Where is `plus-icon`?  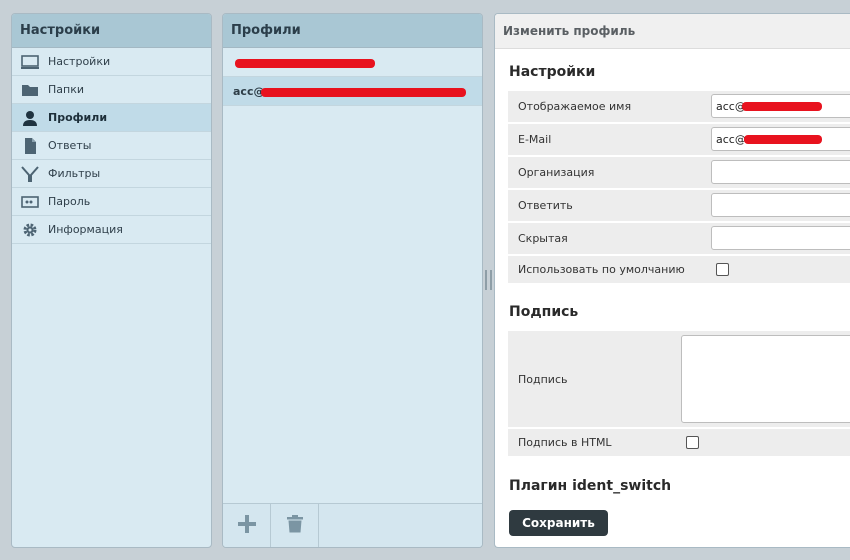 plus-icon is located at coordinates (246, 526).